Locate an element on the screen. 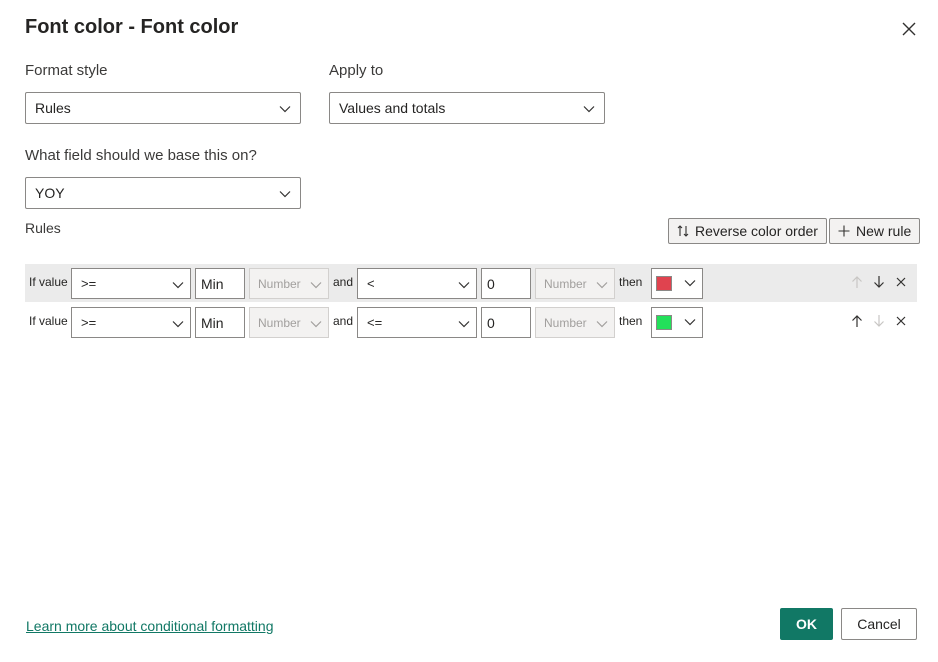 This screenshot has height=662, width=938. operator-2-select: <= is located at coordinates (417, 322).